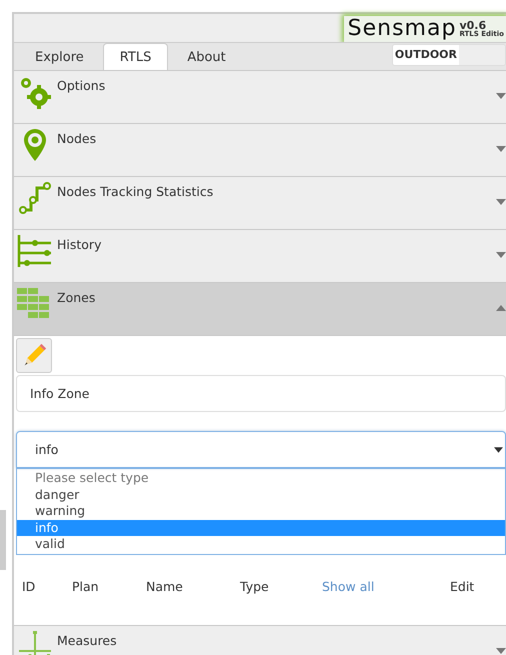 The image size is (506, 655). Describe the element at coordinates (206, 56) in the screenshot. I see `tab: About` at that location.